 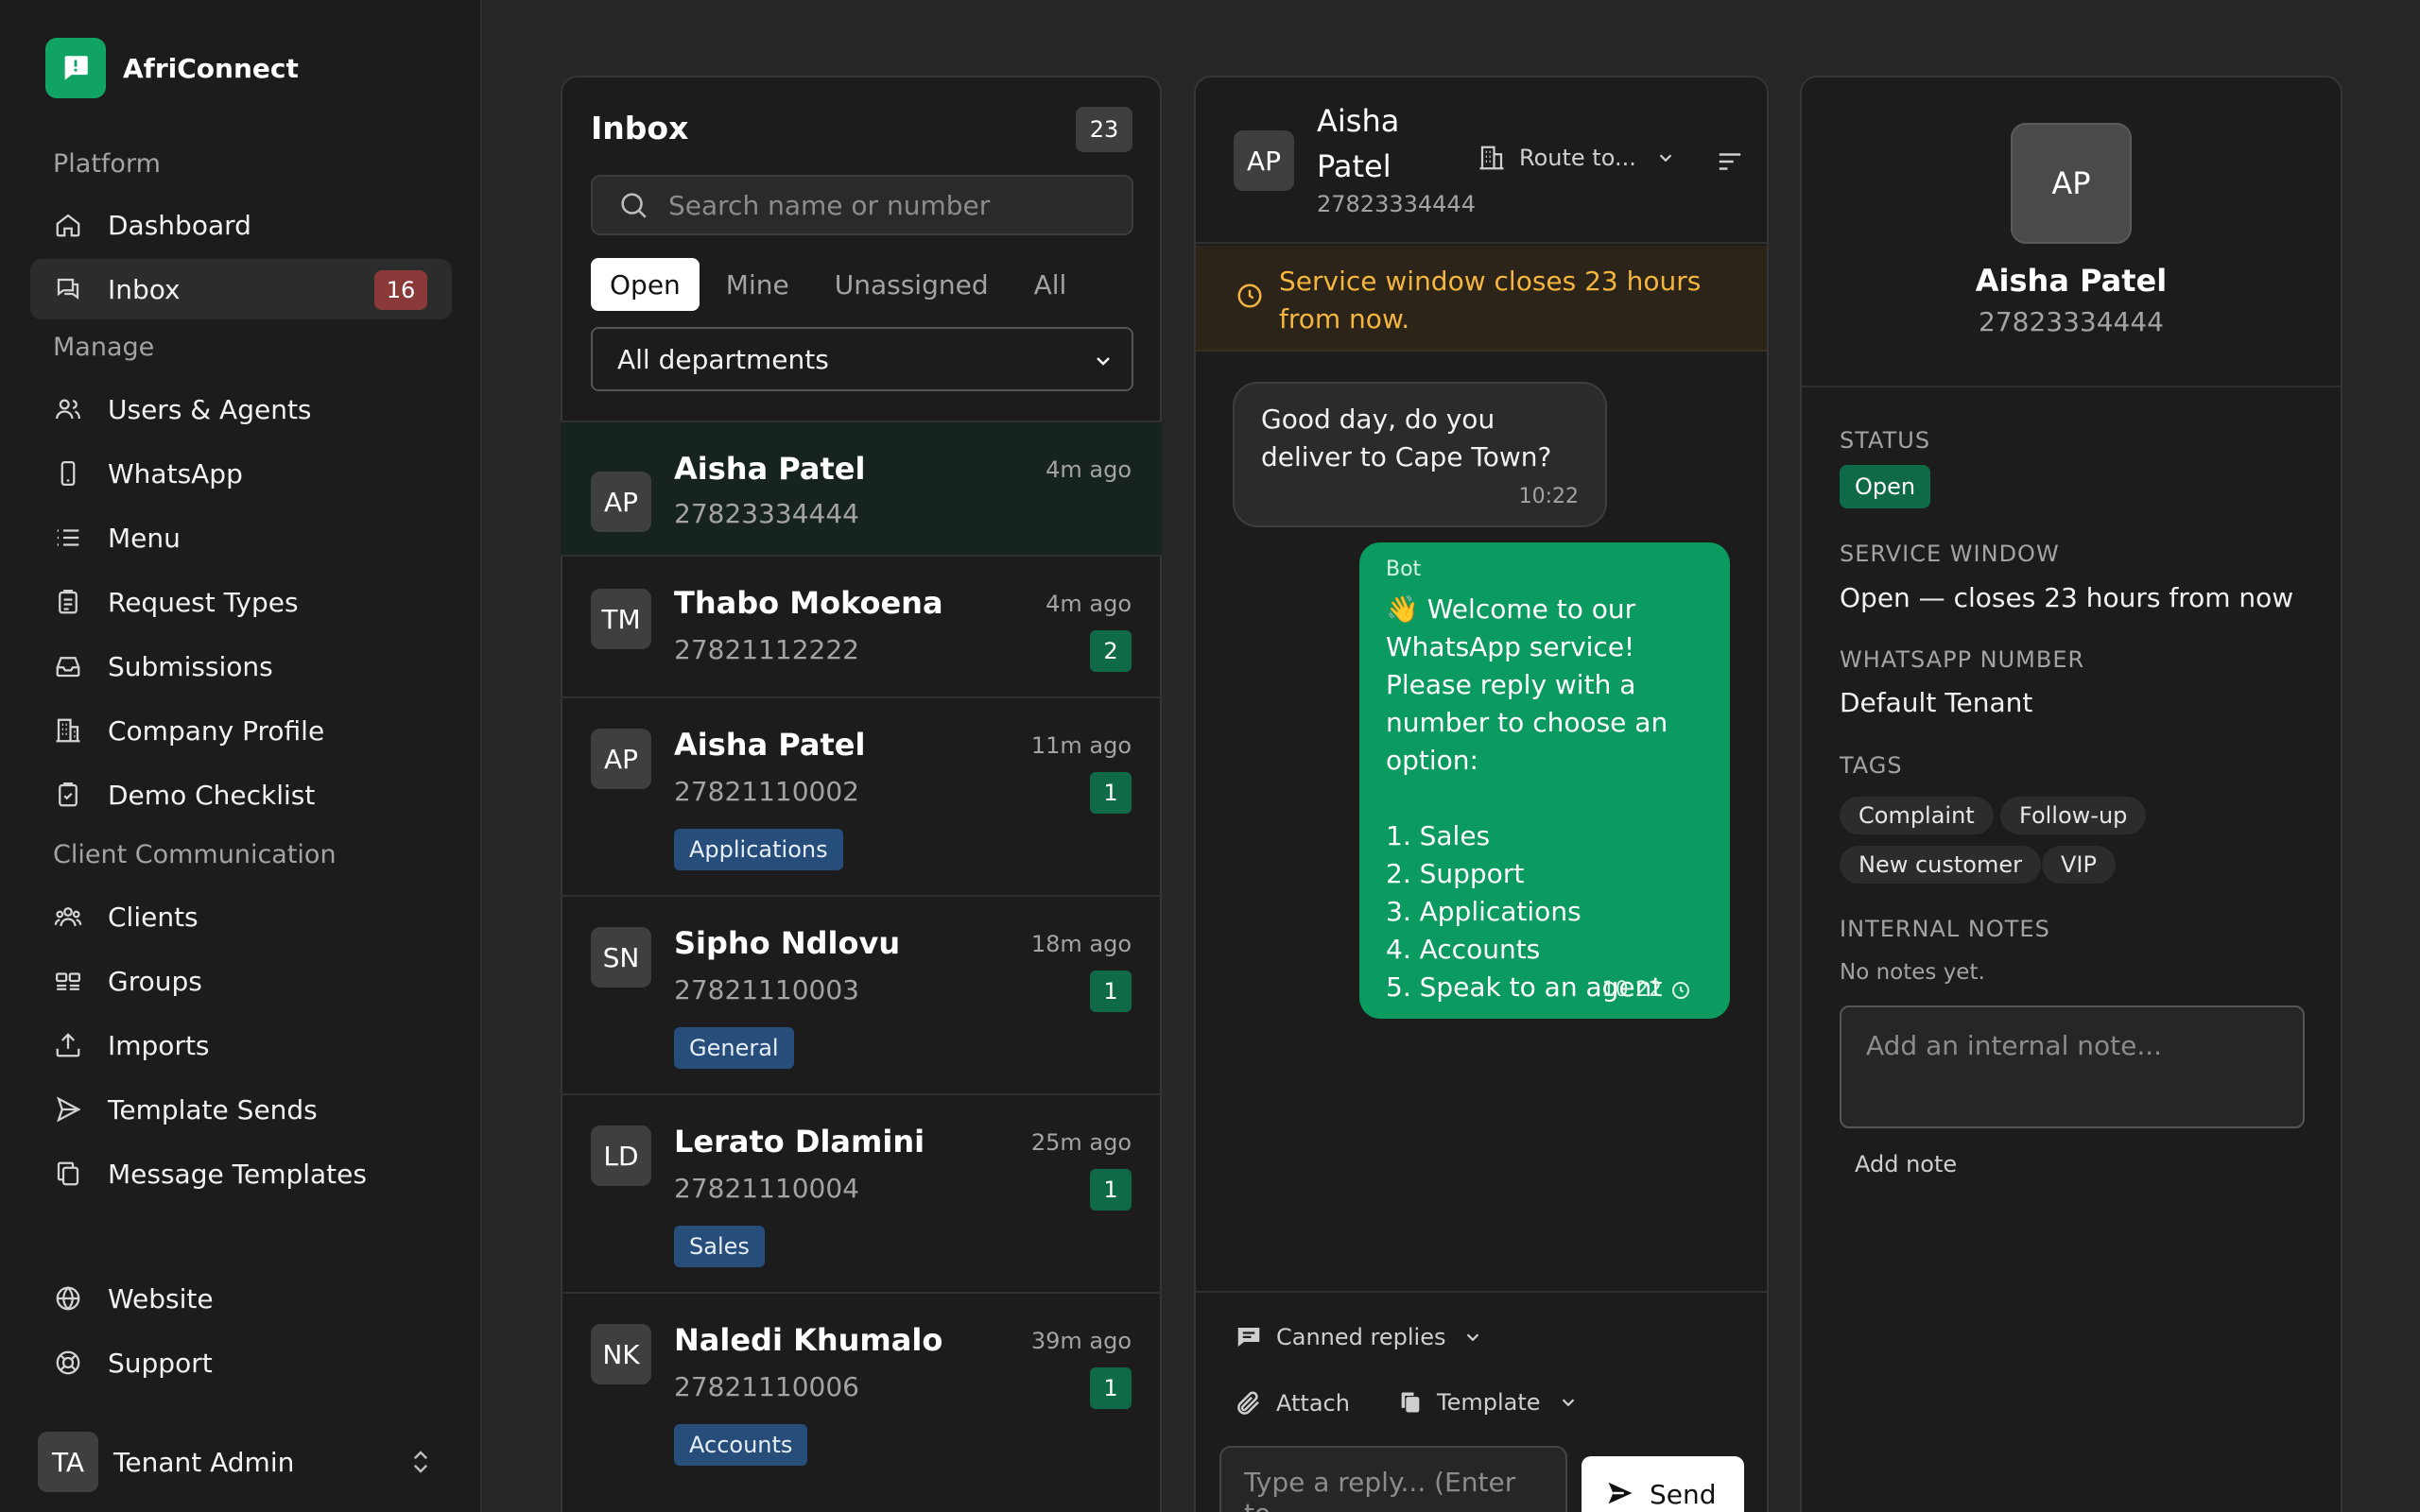 What do you see at coordinates (621, 1354) in the screenshot?
I see `conversation-avatar: NK` at bounding box center [621, 1354].